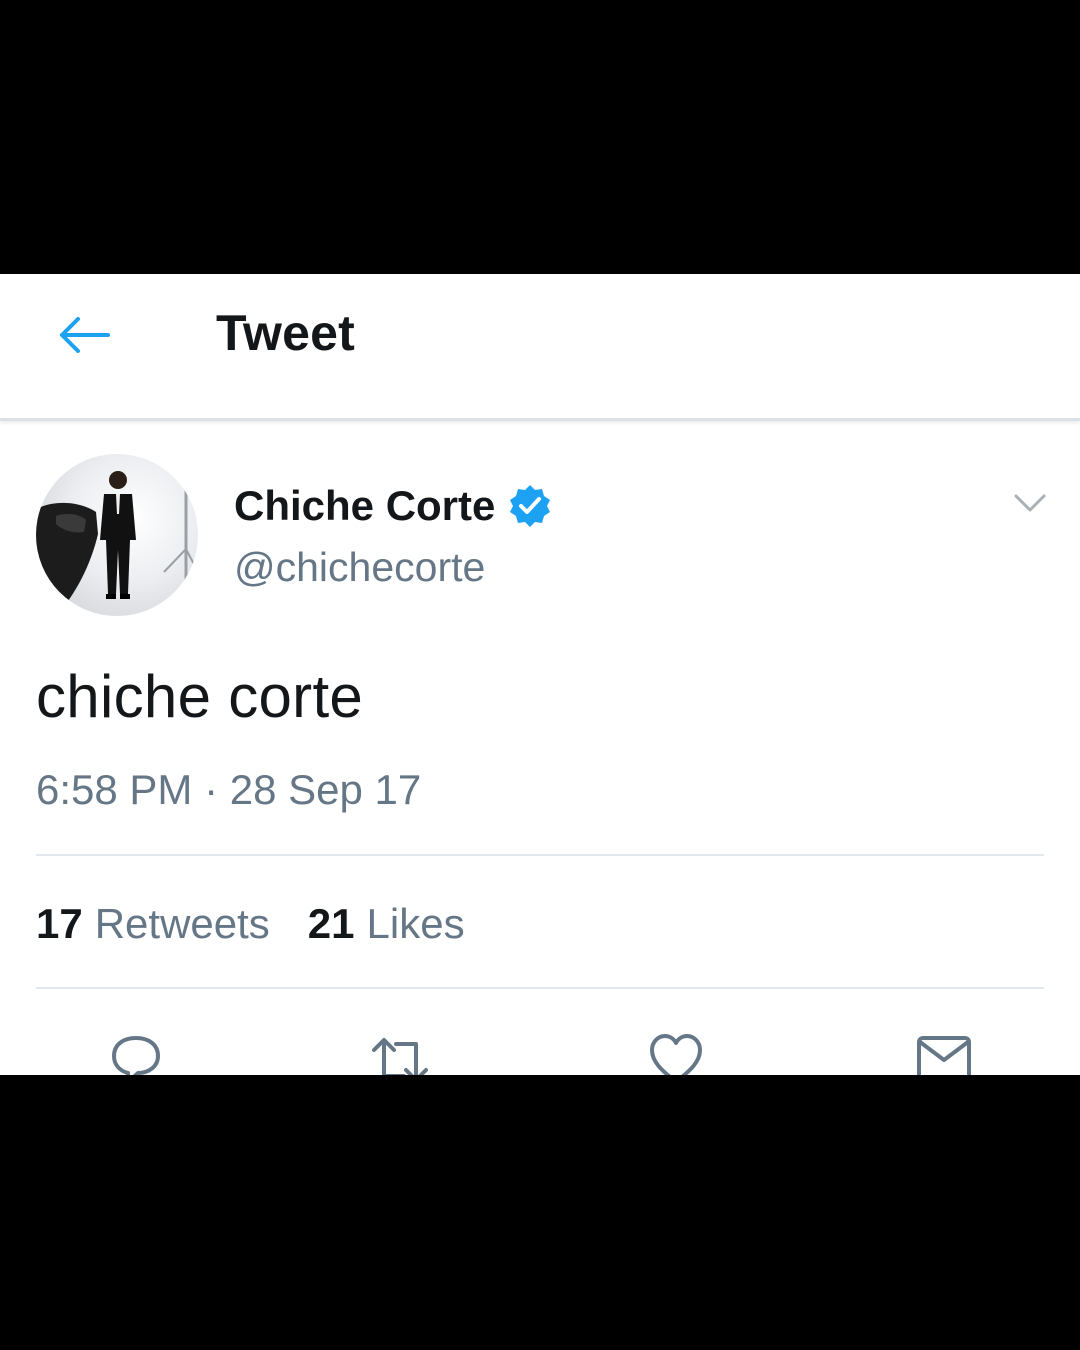  I want to click on reply-icon, so click(136, 1055).